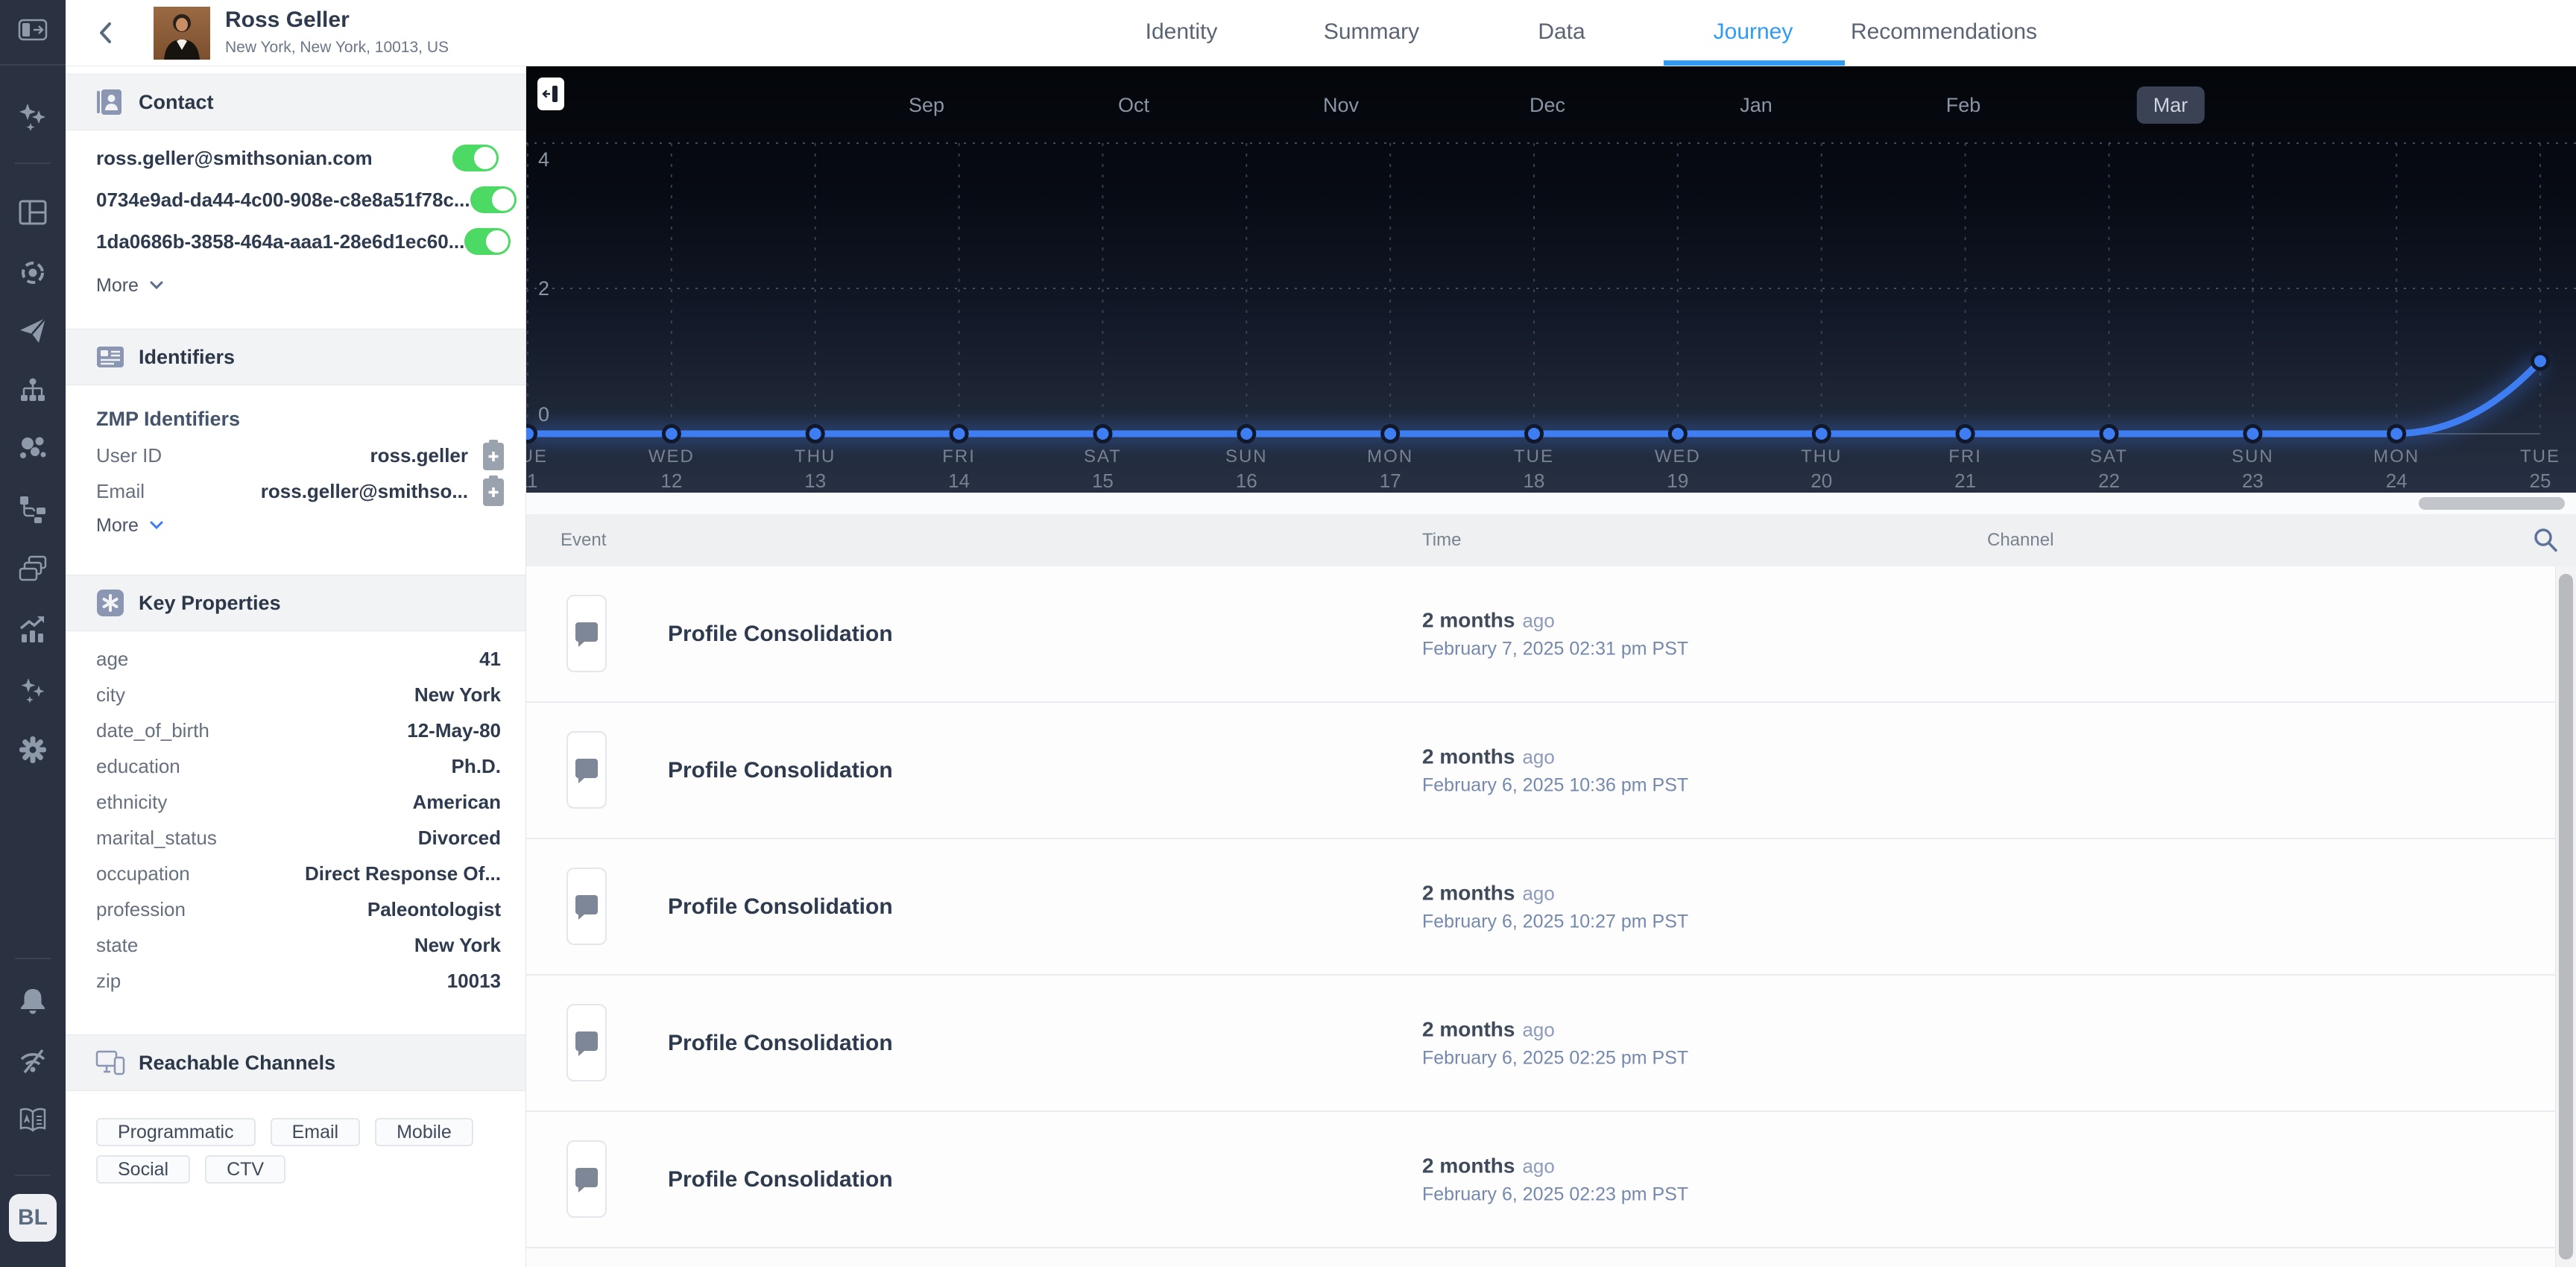 Image resolution: width=2576 pixels, height=1267 pixels. What do you see at coordinates (2540, 481) in the screenshot?
I see `svg-text: 25` at bounding box center [2540, 481].